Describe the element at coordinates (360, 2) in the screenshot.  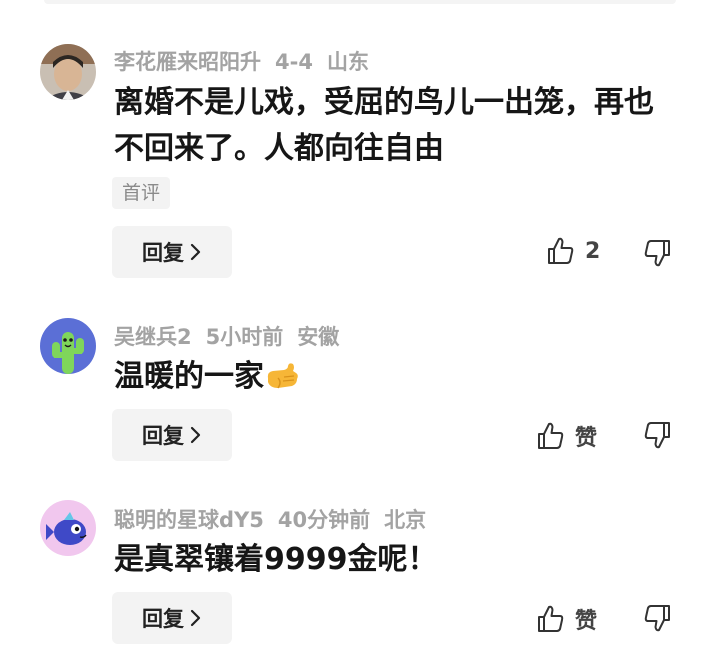
I see `previous-section-edge` at that location.